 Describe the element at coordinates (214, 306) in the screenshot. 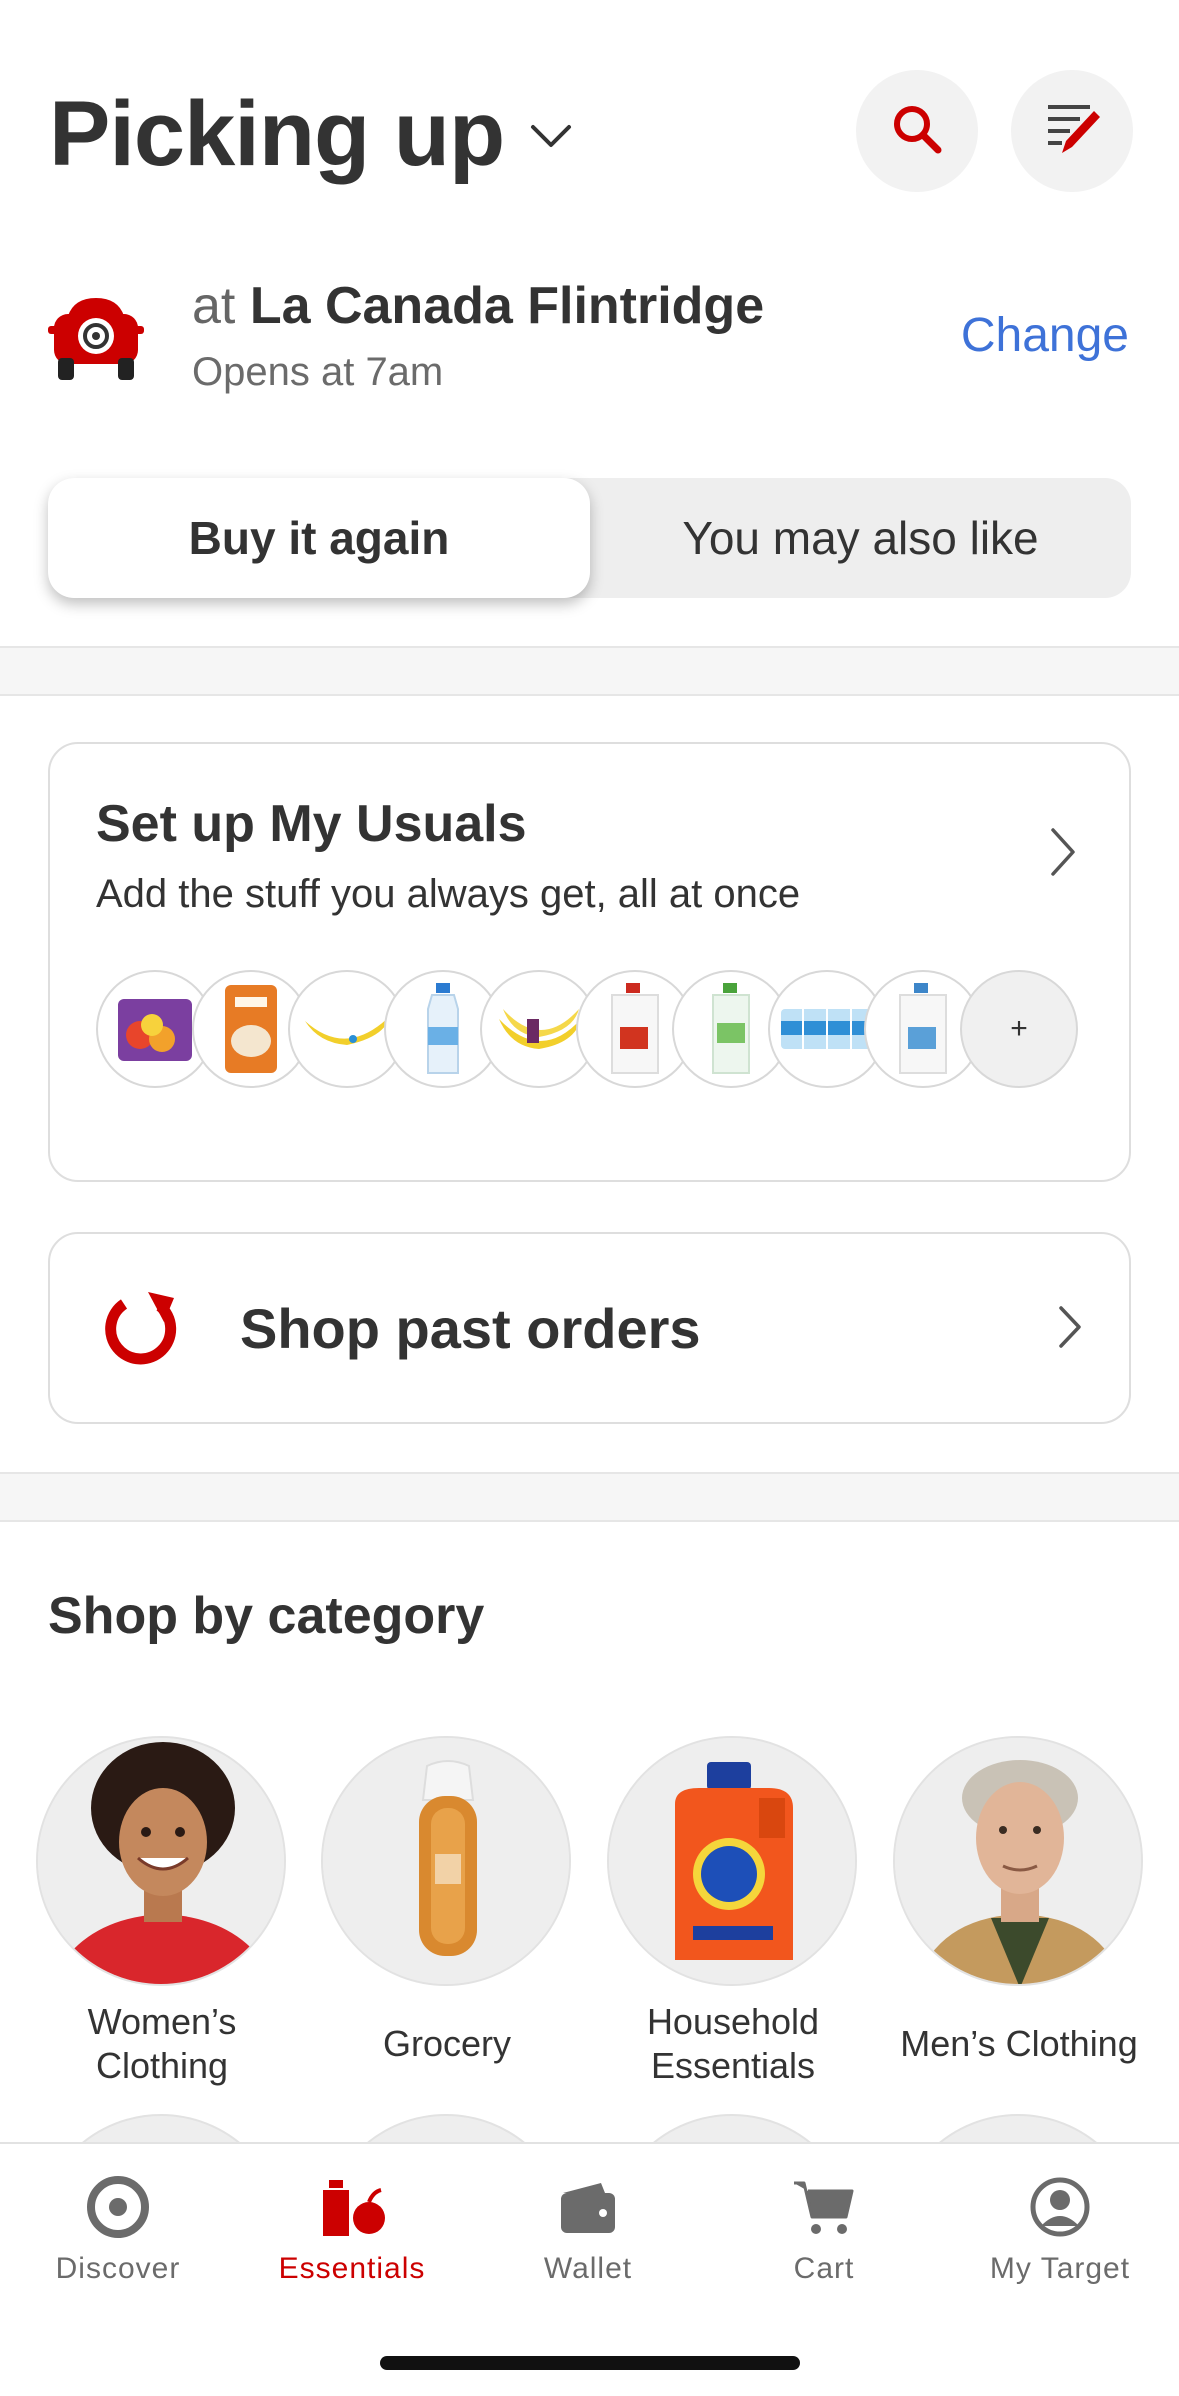

I see `store-prefix: at` at that location.